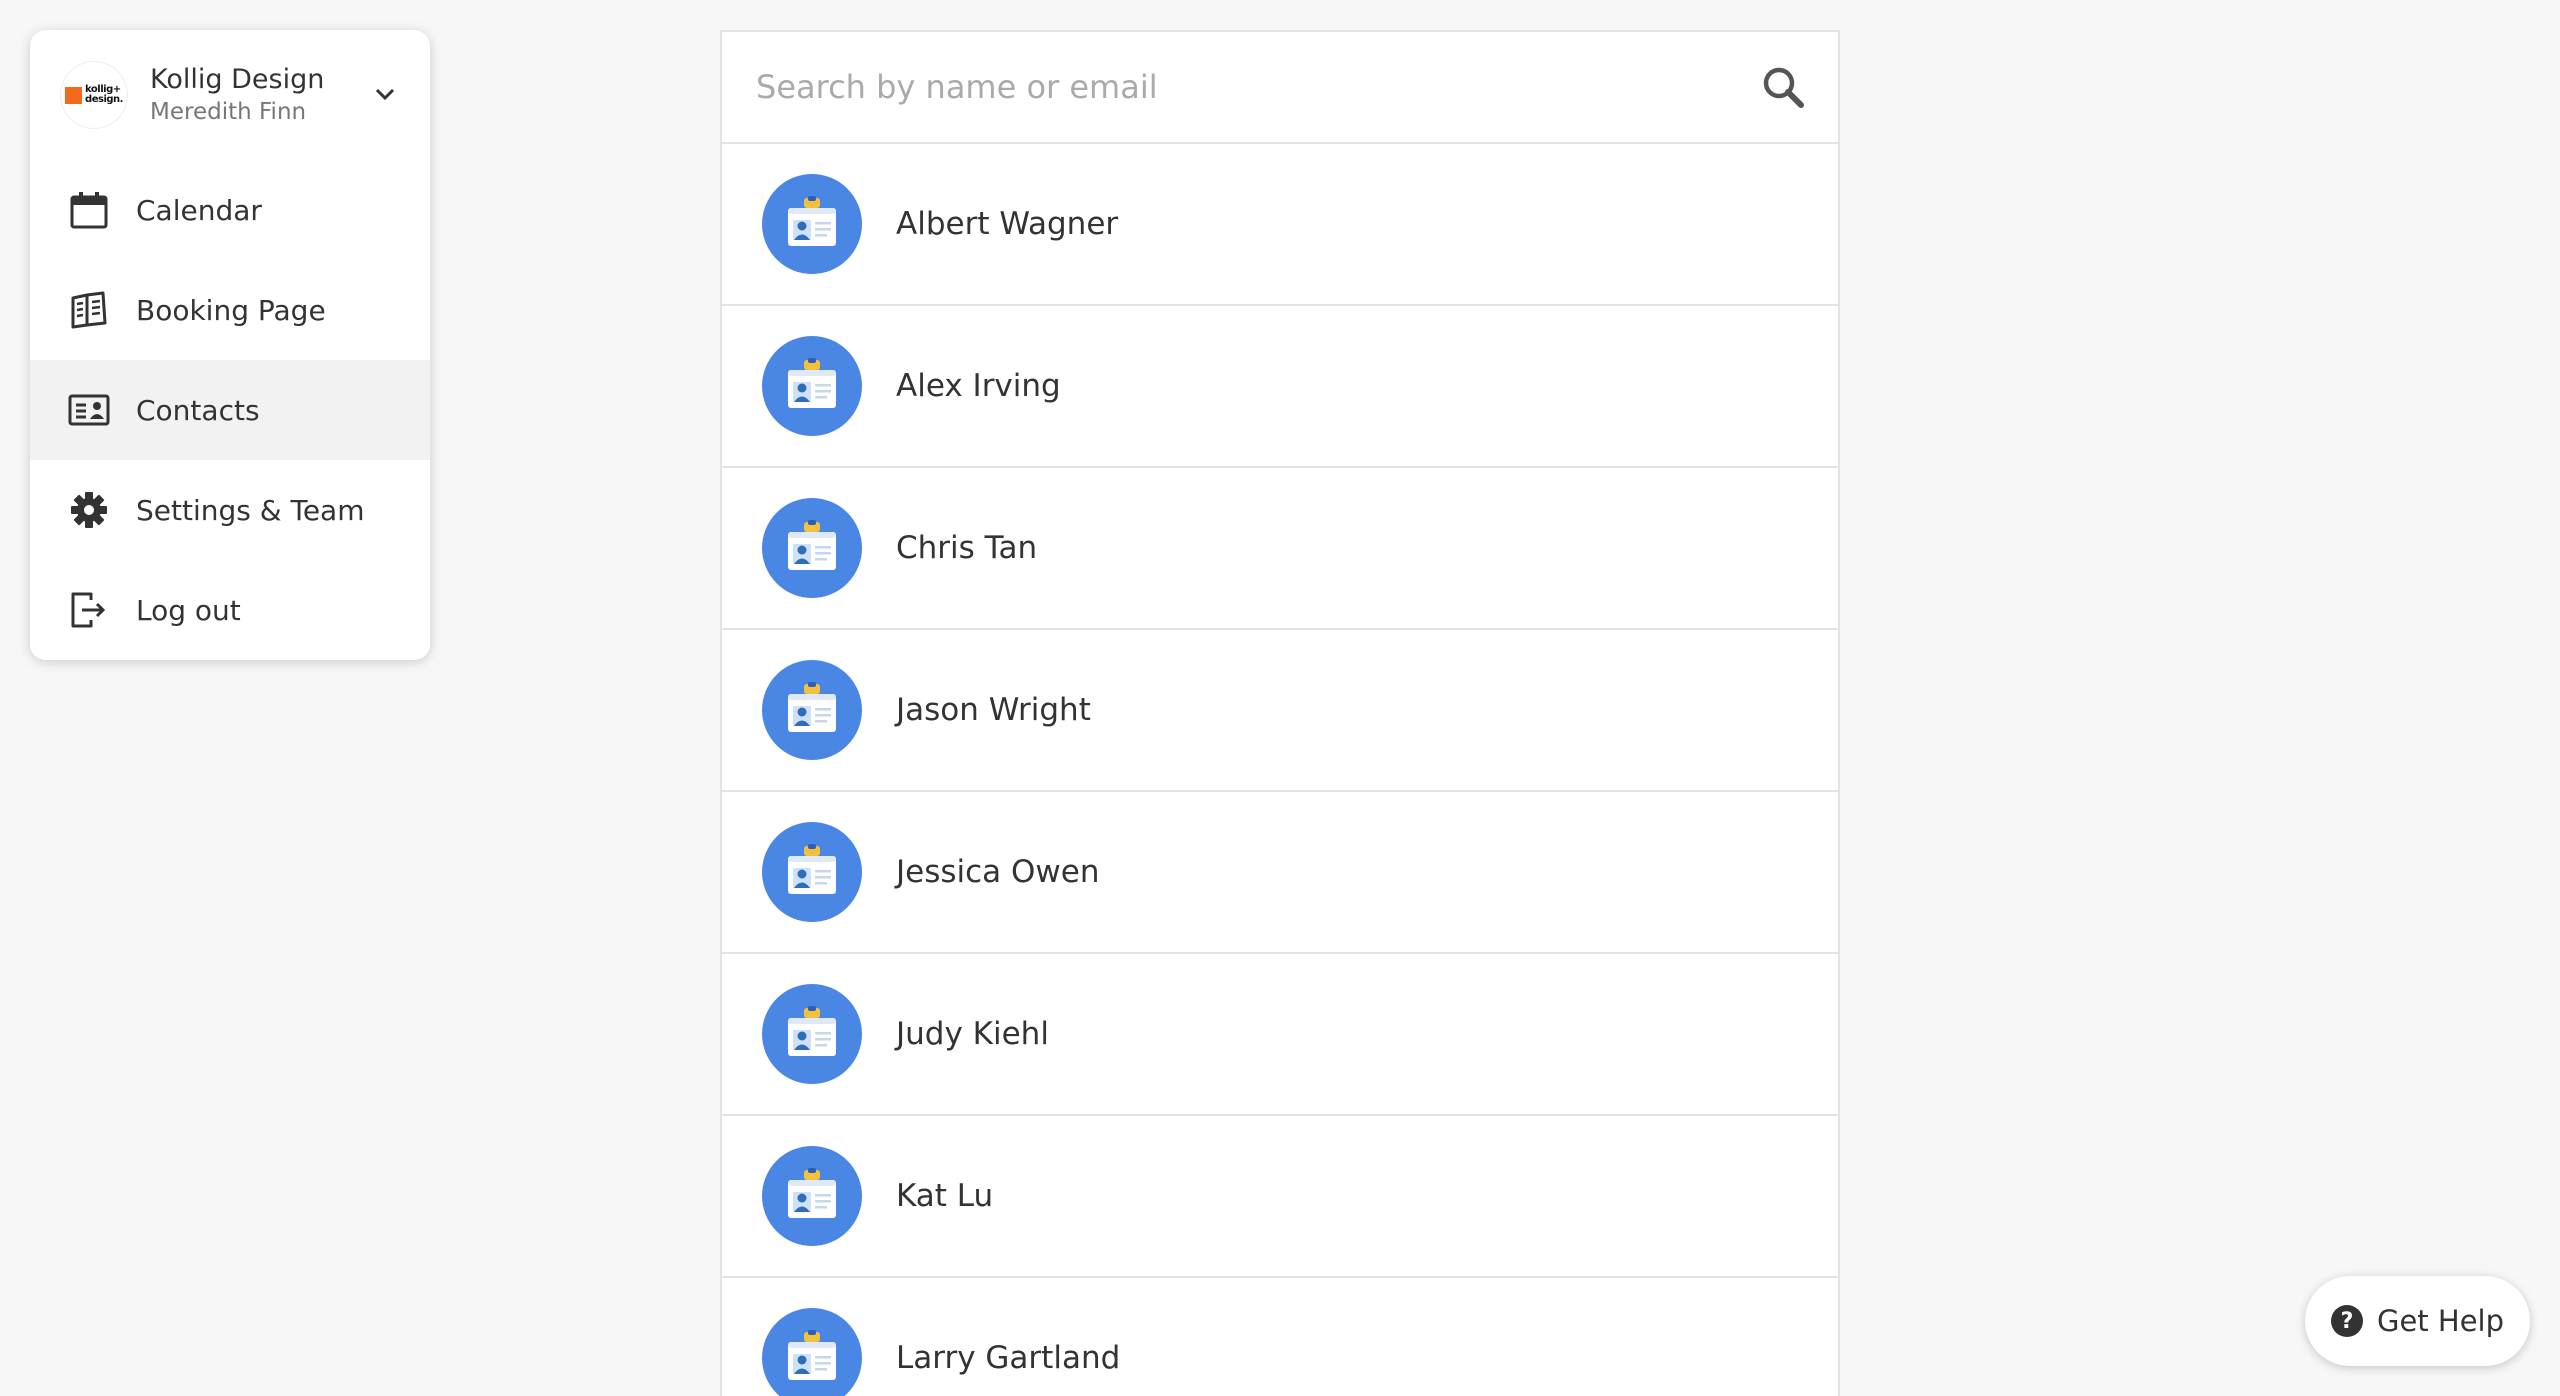 The image size is (2560, 1396). What do you see at coordinates (1280, 1337) in the screenshot?
I see `contact-row: Larry Gartland` at bounding box center [1280, 1337].